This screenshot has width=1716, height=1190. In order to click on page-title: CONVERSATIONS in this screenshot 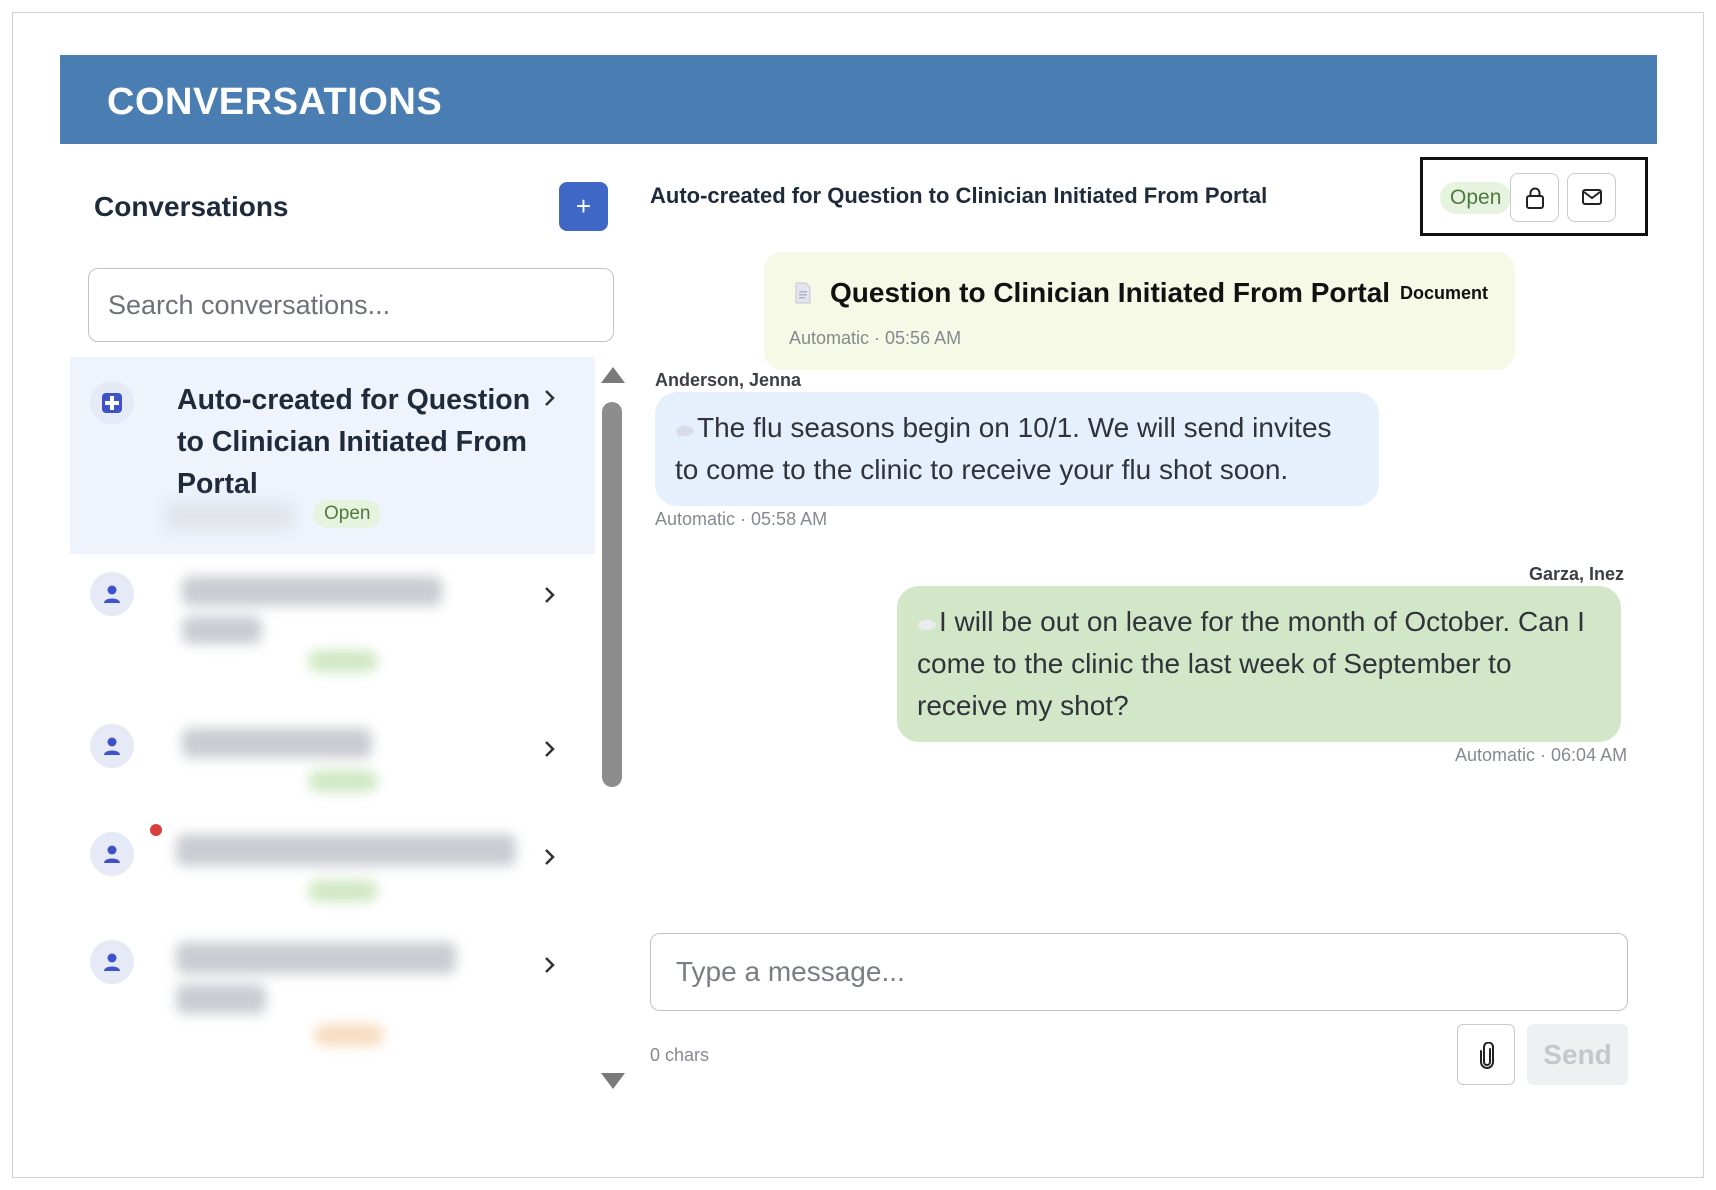, I will do `click(275, 102)`.